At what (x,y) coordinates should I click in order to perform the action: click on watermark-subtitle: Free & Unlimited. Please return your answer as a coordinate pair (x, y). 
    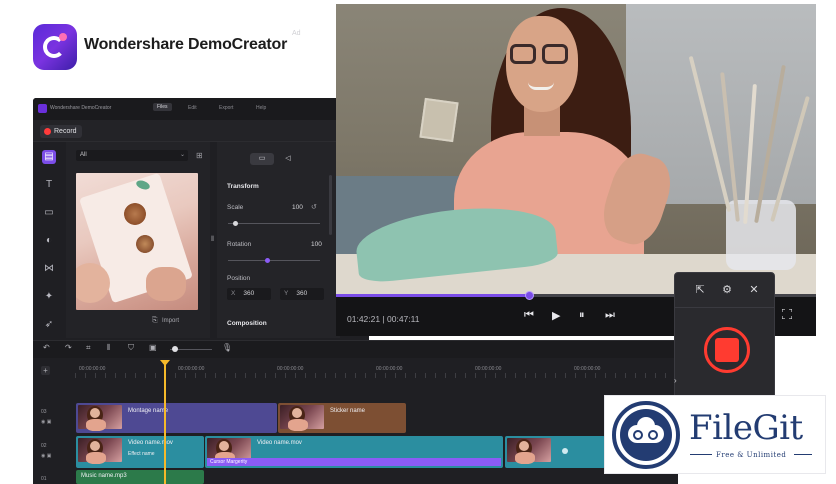
    Looking at the image, I should click on (751, 455).